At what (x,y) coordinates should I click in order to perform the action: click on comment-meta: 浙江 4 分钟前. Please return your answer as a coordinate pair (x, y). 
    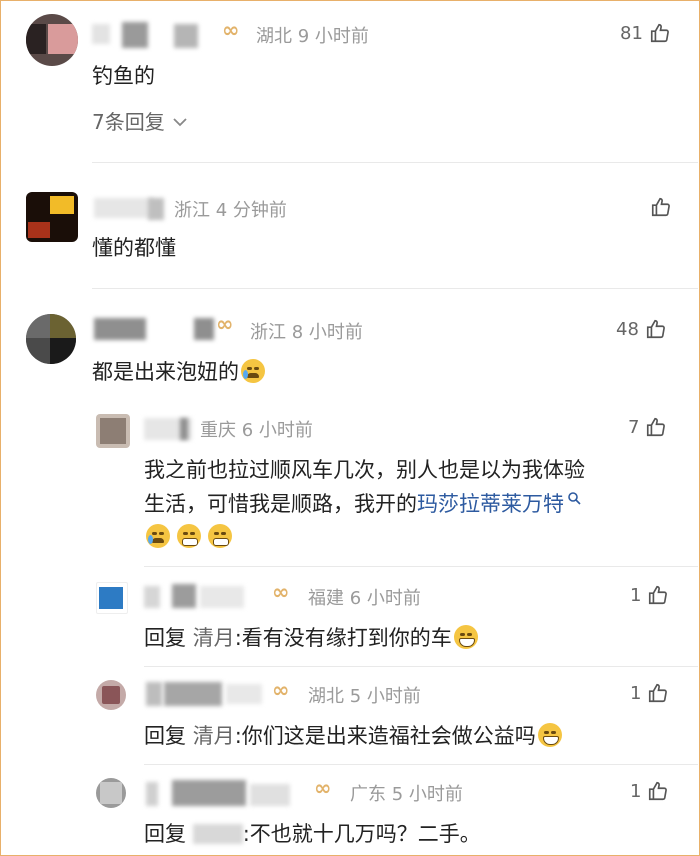
    Looking at the image, I should click on (230, 209).